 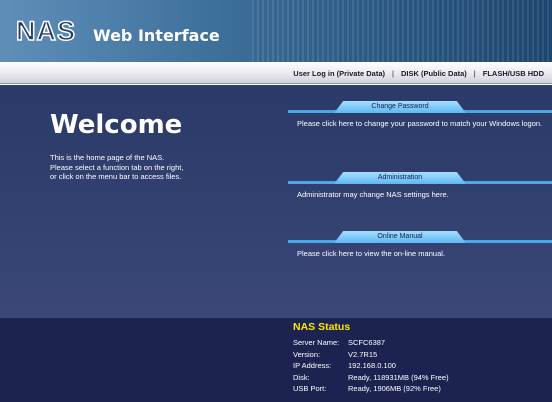 I want to click on status-value: 192.168.0.100, so click(x=372, y=365).